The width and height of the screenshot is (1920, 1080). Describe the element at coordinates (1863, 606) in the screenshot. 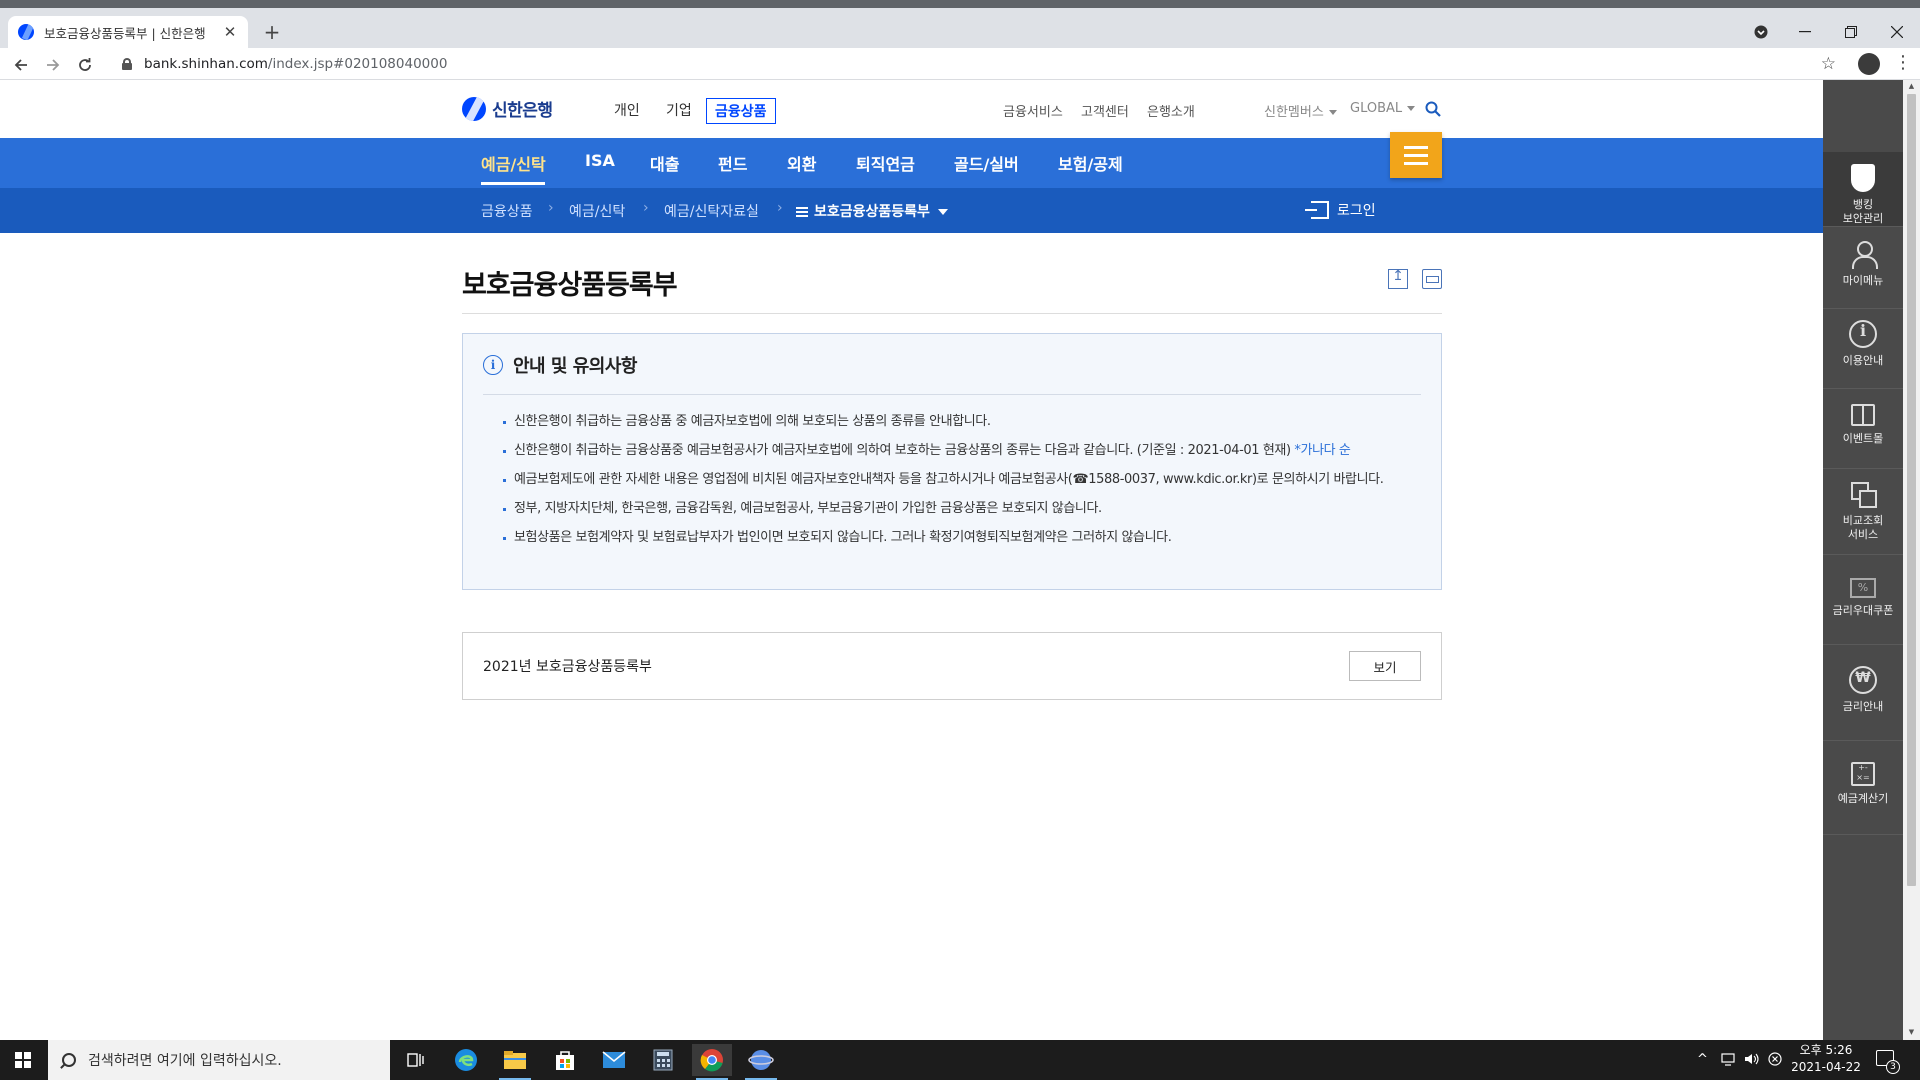

I see `quick-rate-coupon: 금리우대쿠폰` at that location.